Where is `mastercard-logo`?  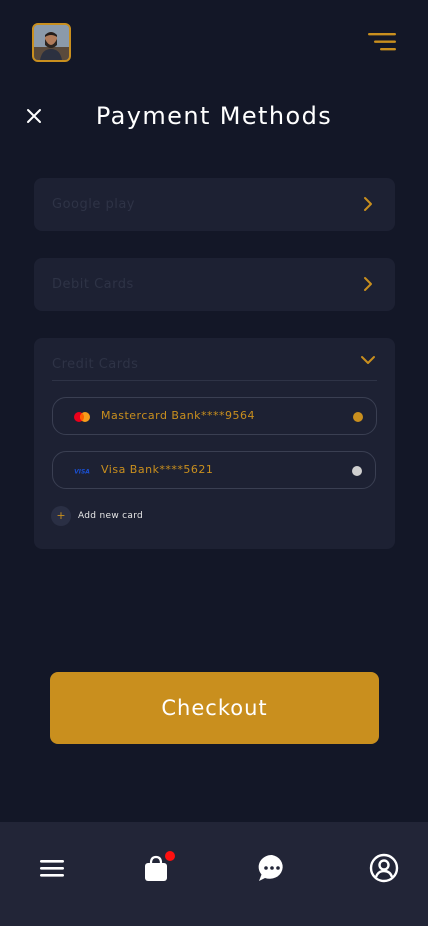 mastercard-logo is located at coordinates (82, 417).